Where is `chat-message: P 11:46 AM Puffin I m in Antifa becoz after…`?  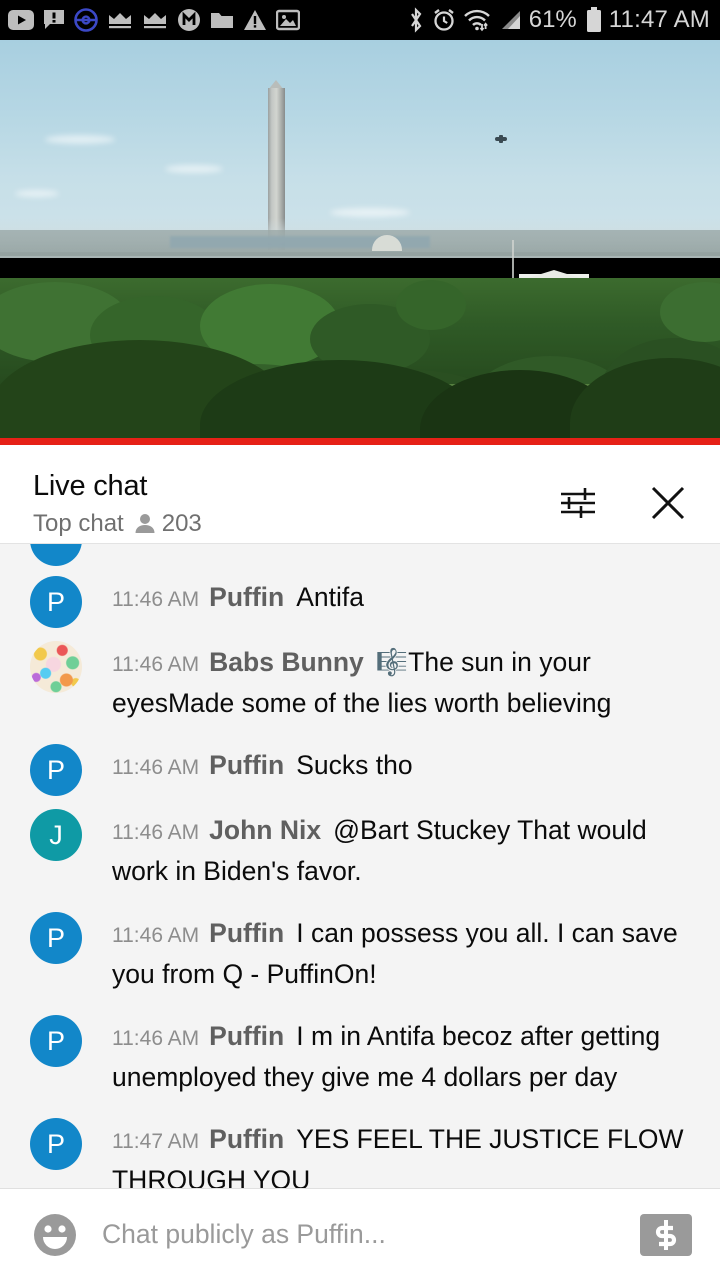
chat-message: P 11:46 AM Puffin I m in Antifa becoz after… is located at coordinates (360, 1056).